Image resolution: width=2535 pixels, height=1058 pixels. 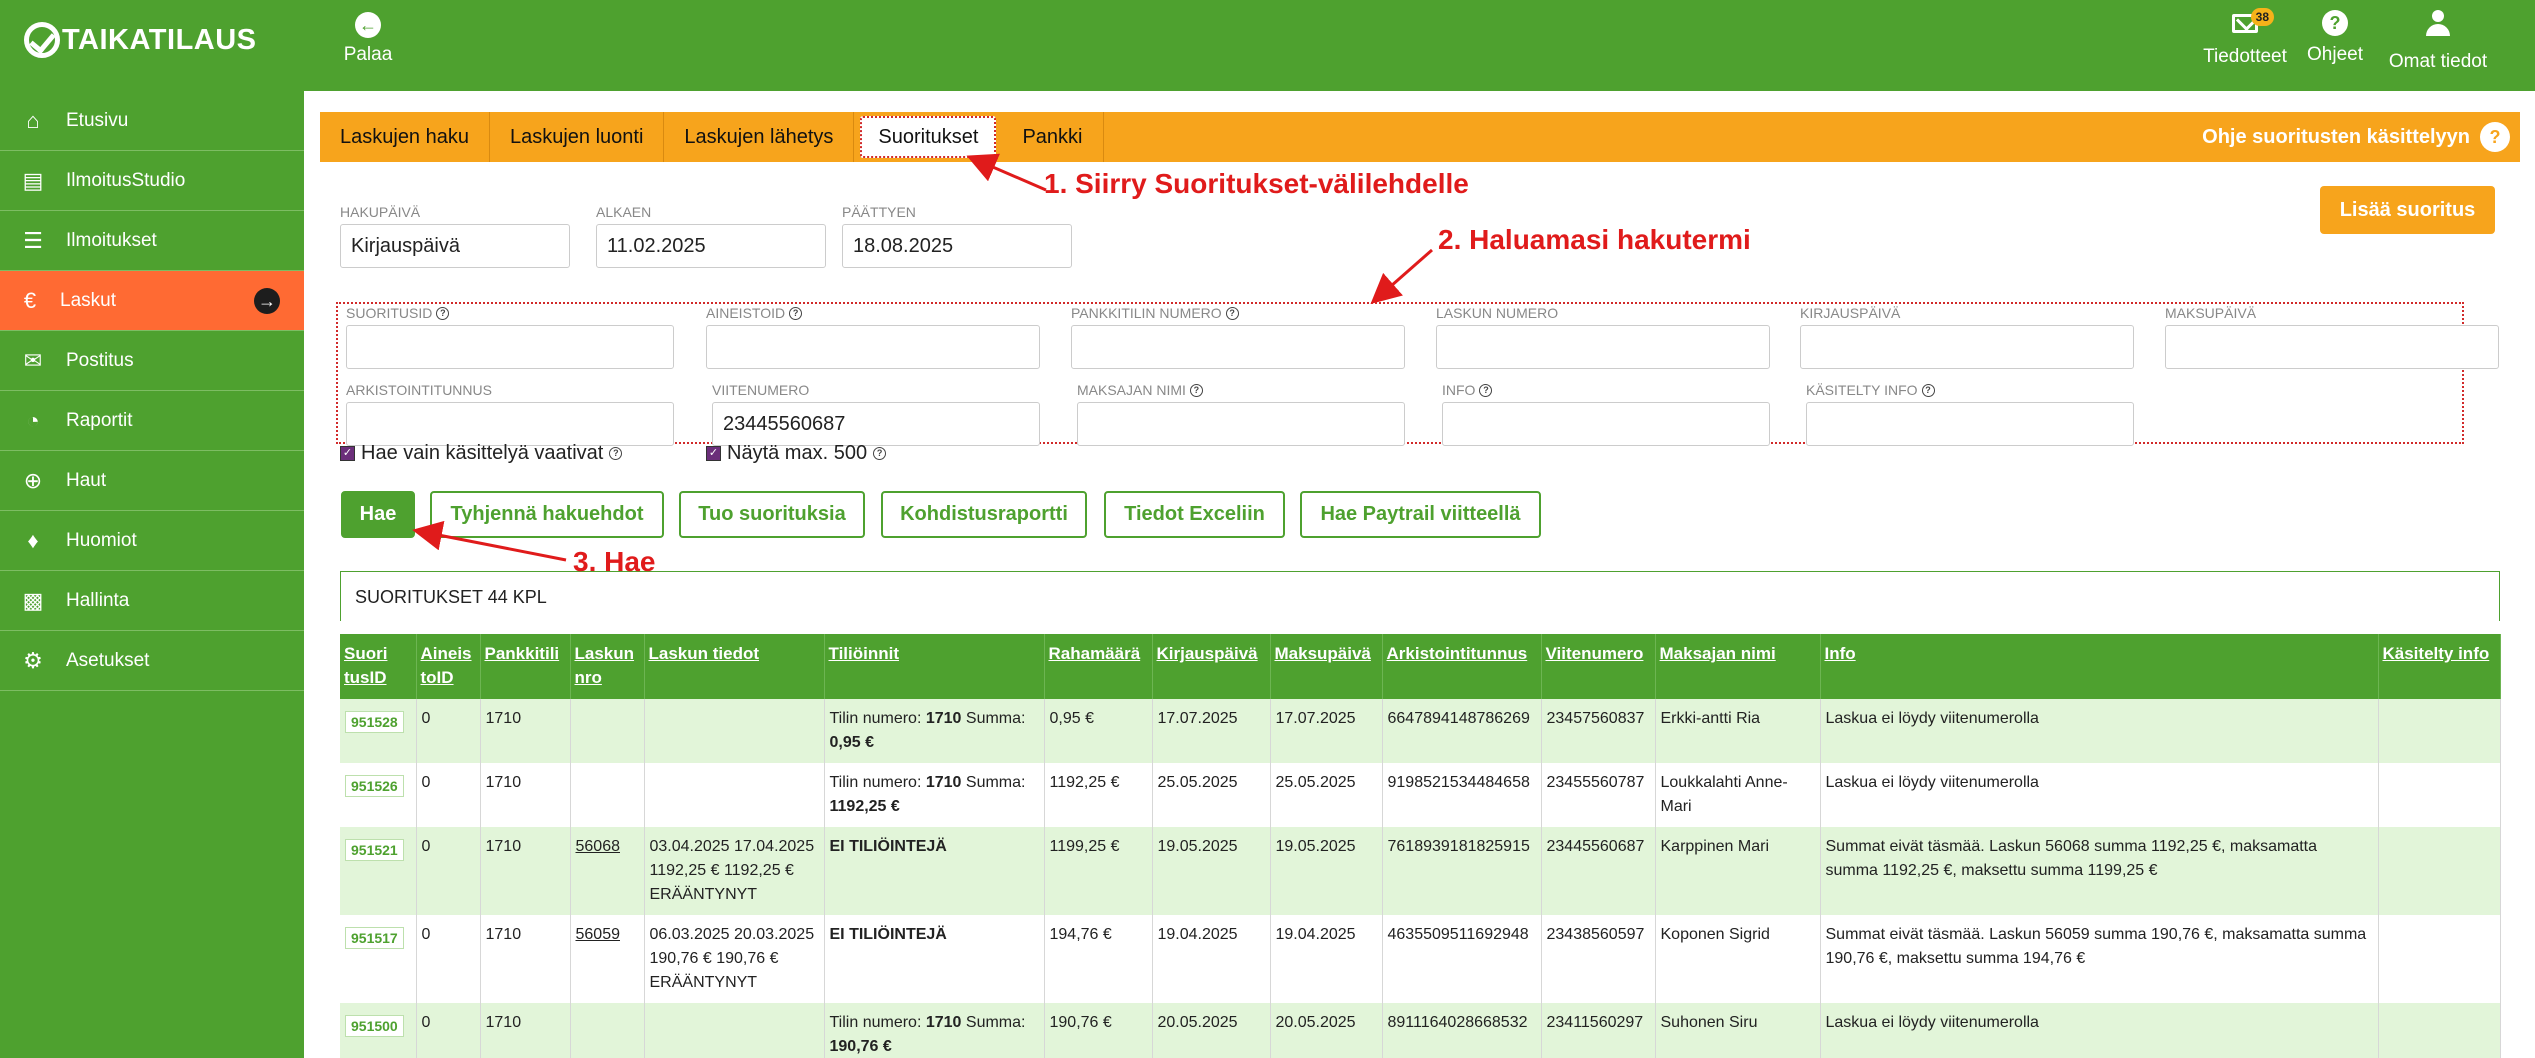 What do you see at coordinates (1598, 871) in the screenshot?
I see `cell-viite: 23445560687` at bounding box center [1598, 871].